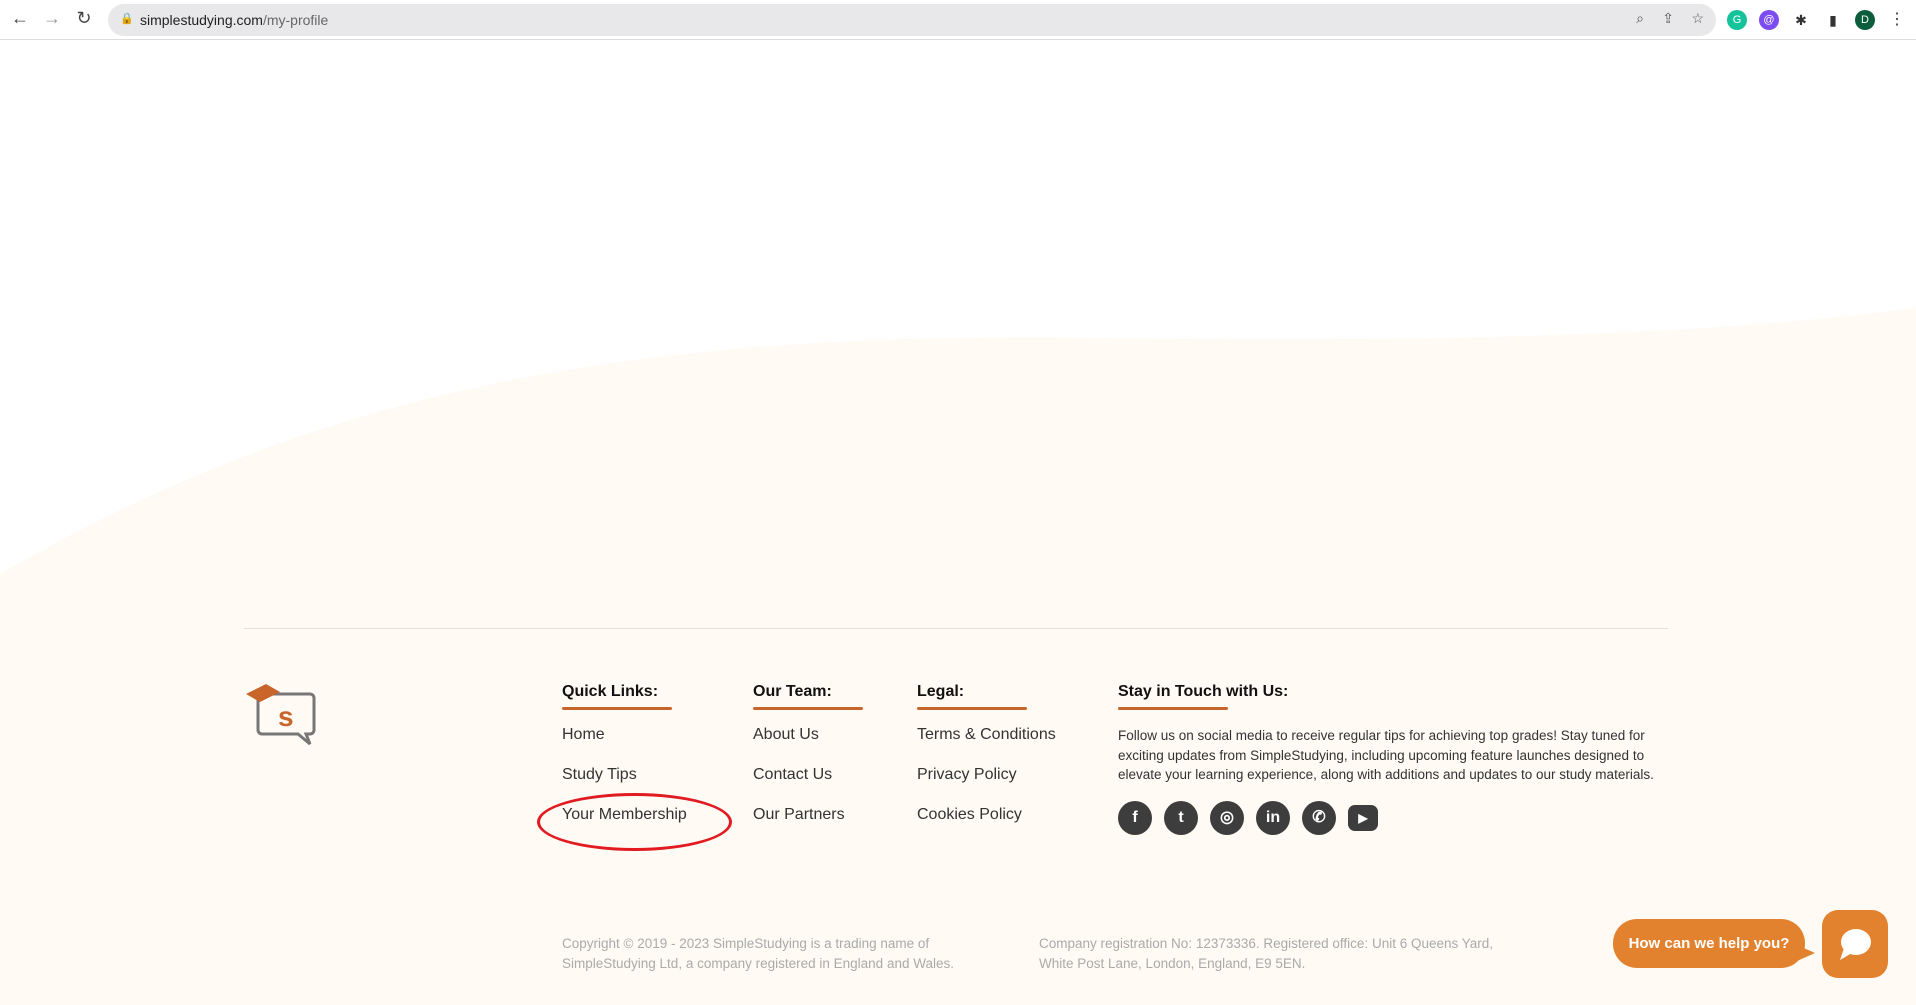 The image size is (1916, 1005). I want to click on social-links: f t ◎ in ✆ ▶, so click(1388, 817).